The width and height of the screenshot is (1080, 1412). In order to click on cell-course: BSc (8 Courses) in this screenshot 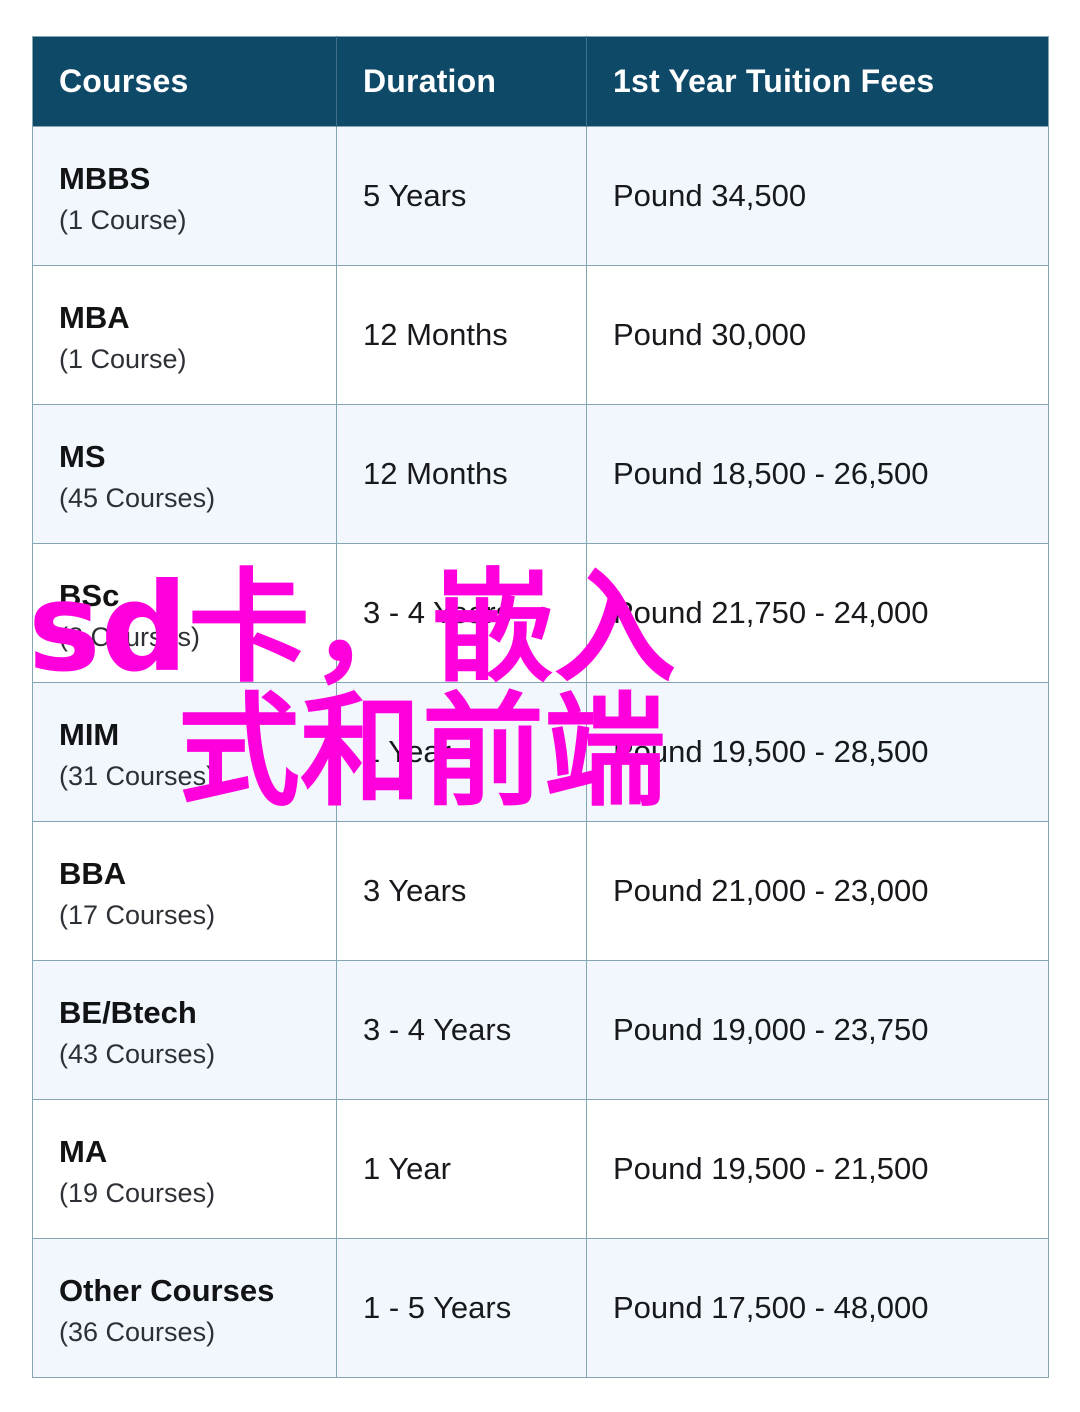, I will do `click(184, 613)`.